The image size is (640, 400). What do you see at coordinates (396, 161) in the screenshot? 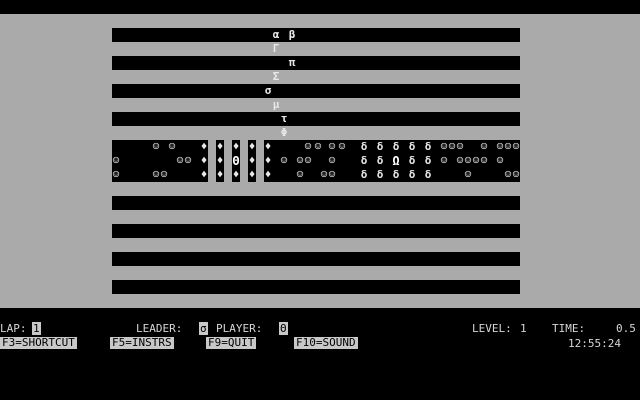
I see `leader-racer: Ω` at bounding box center [396, 161].